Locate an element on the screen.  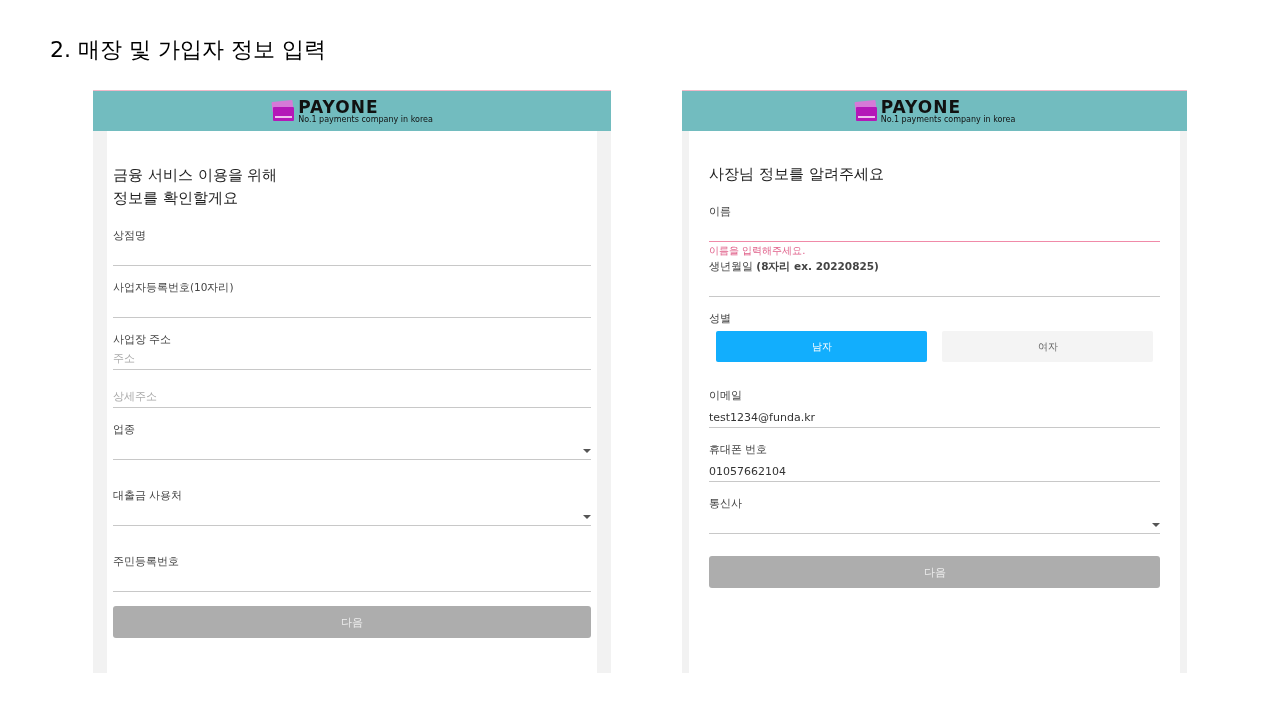
field-label: 휴대폰 번호 is located at coordinates (739, 449).